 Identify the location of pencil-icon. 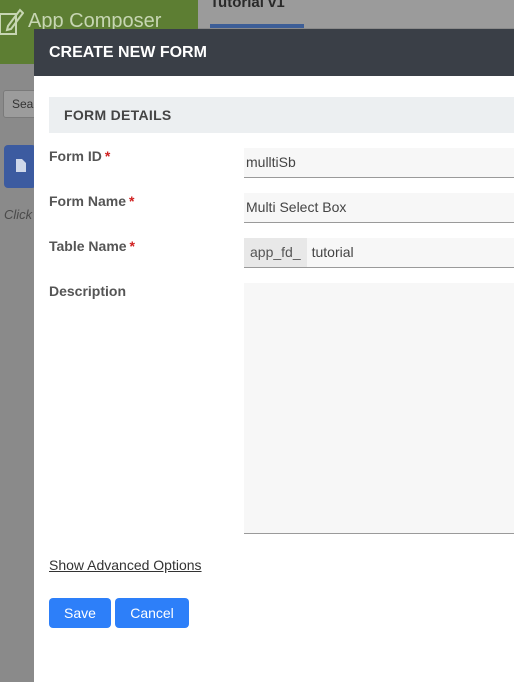
(12, 21).